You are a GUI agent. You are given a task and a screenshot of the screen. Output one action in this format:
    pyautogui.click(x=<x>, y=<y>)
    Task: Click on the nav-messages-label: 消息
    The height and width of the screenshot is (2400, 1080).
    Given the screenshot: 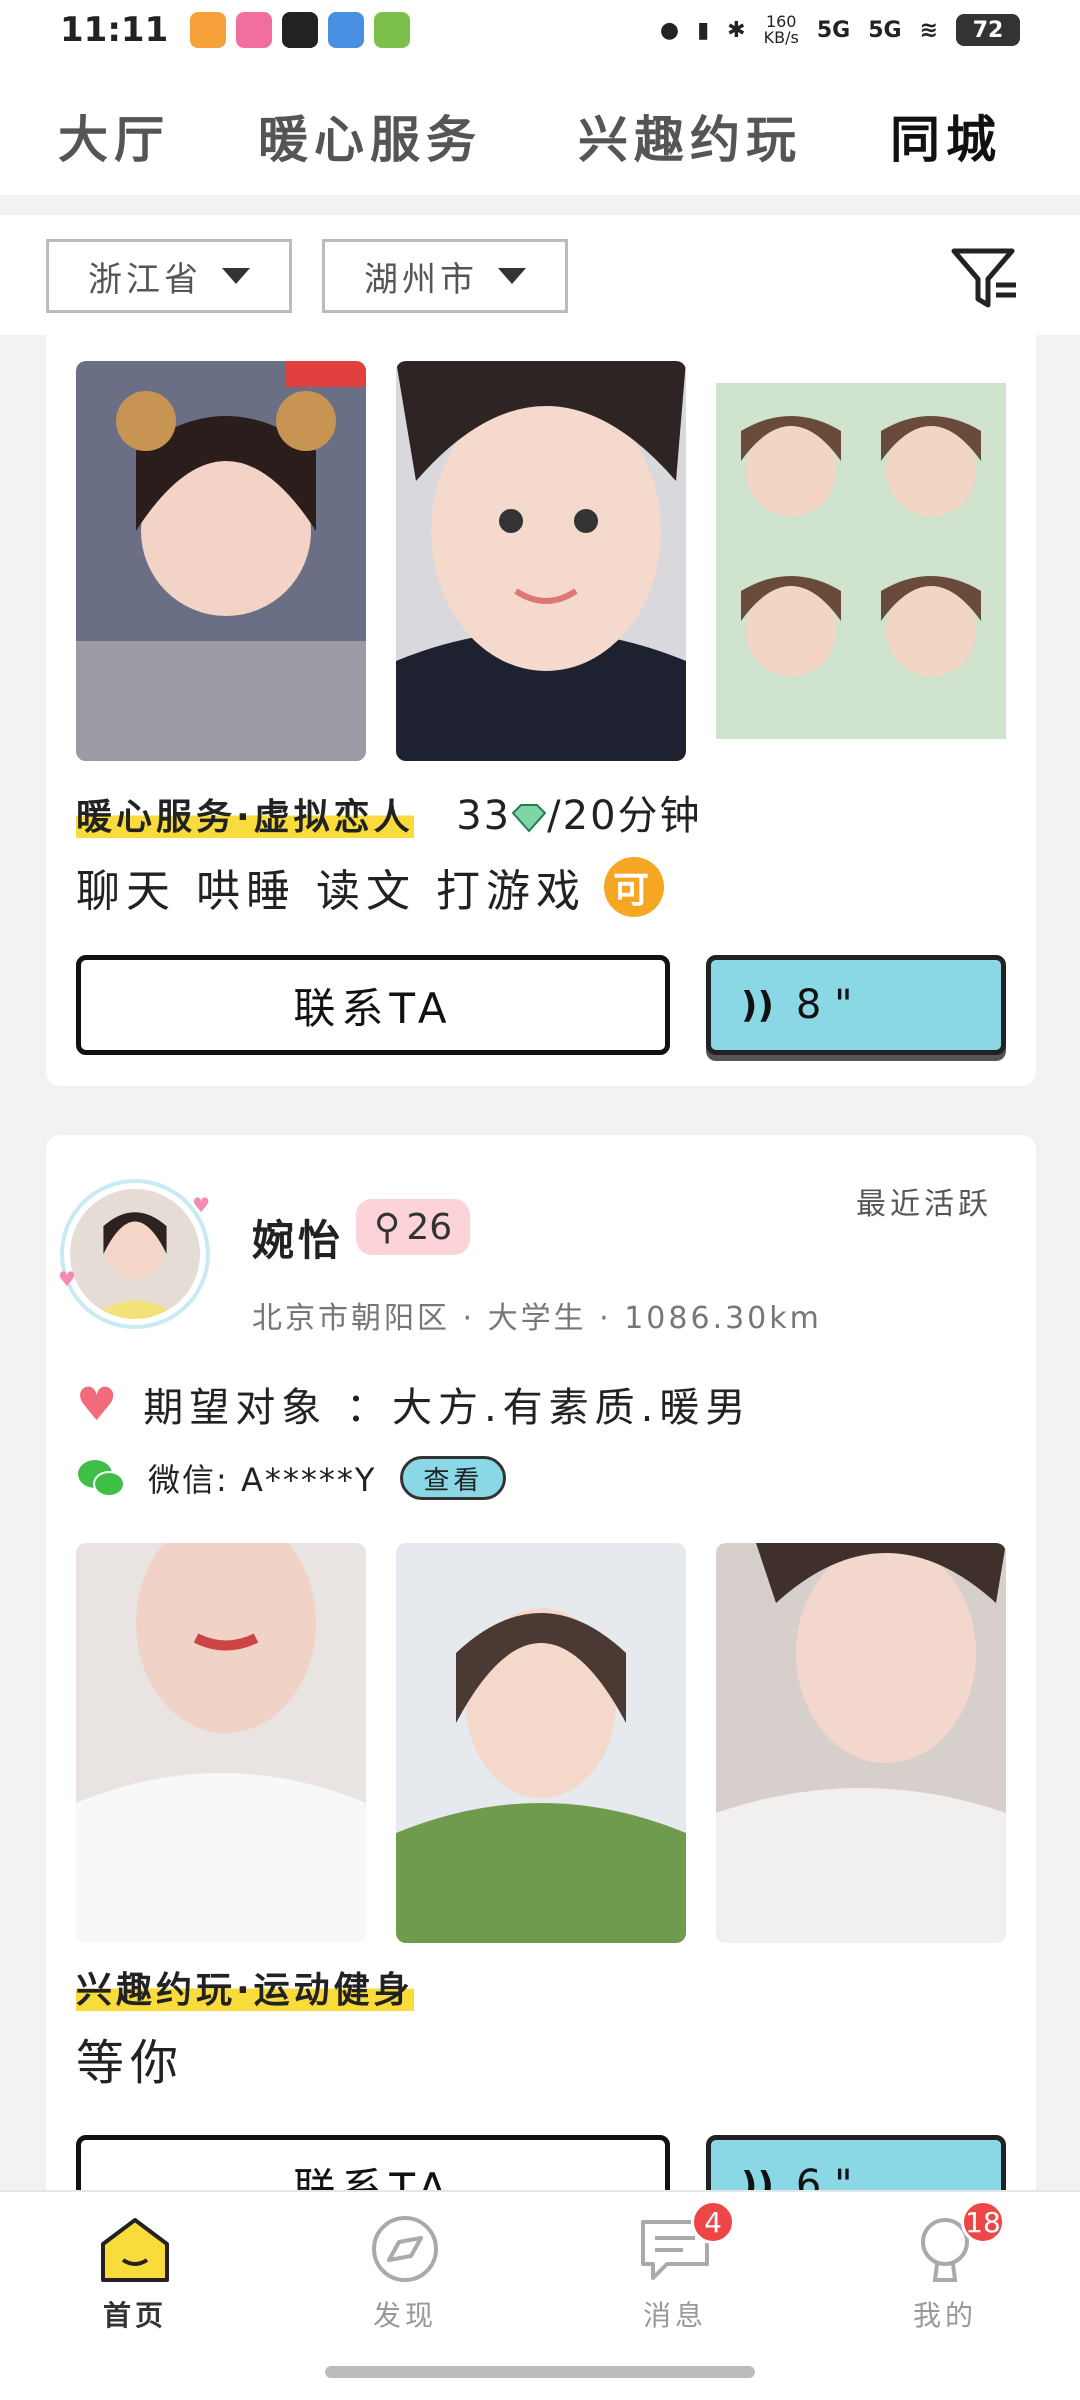 What is the action you would take?
    pyautogui.click(x=674, y=2315)
    